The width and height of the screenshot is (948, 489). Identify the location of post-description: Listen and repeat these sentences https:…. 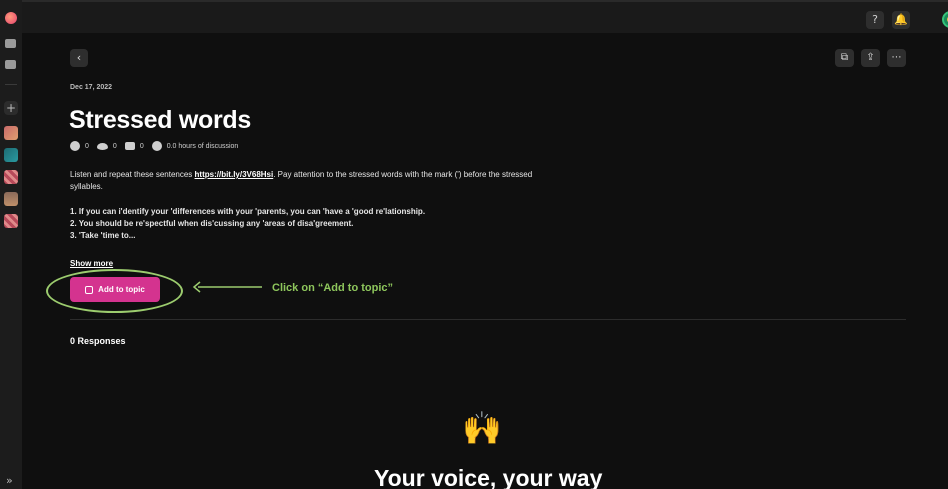
(301, 180).